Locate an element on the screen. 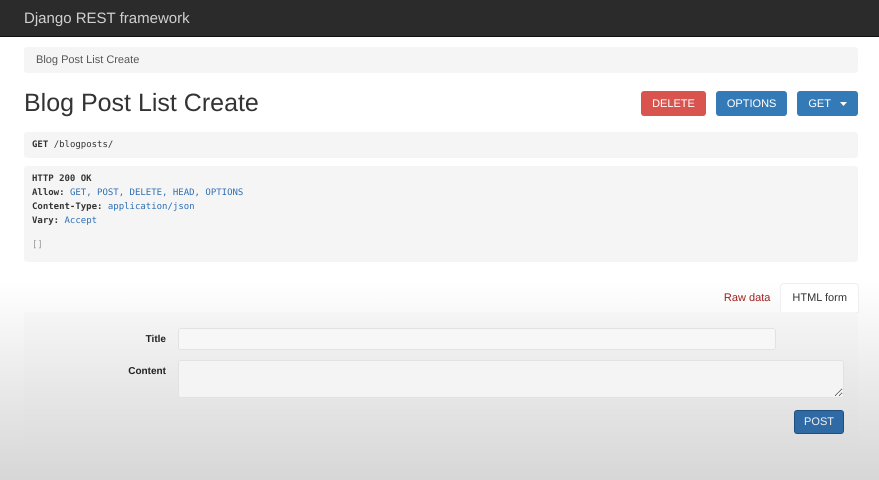 The height and width of the screenshot is (480, 879). caret-icon is located at coordinates (843, 104).